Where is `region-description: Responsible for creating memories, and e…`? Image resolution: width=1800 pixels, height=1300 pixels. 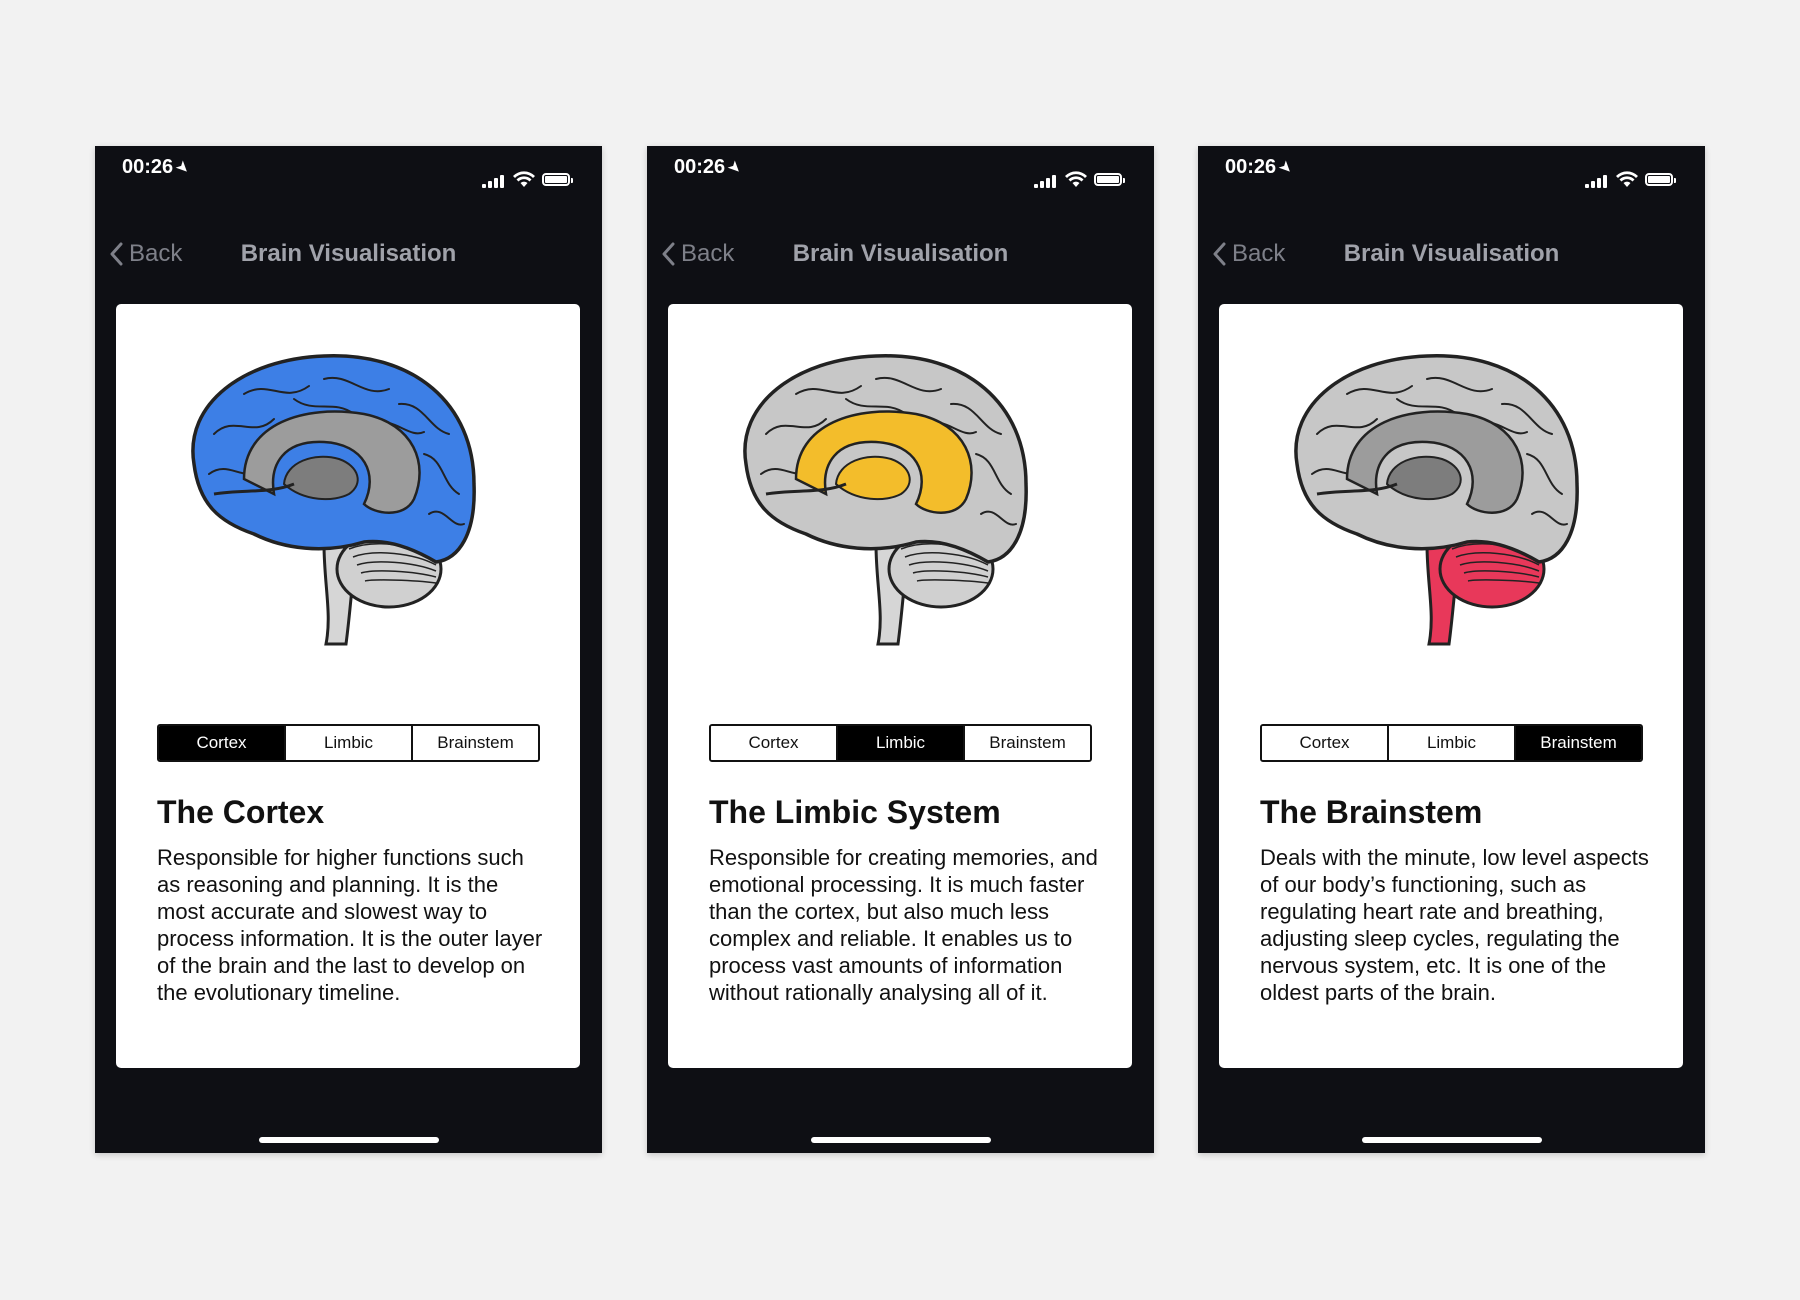
region-description: Responsible for creating memories, and e… is located at coordinates (903, 925).